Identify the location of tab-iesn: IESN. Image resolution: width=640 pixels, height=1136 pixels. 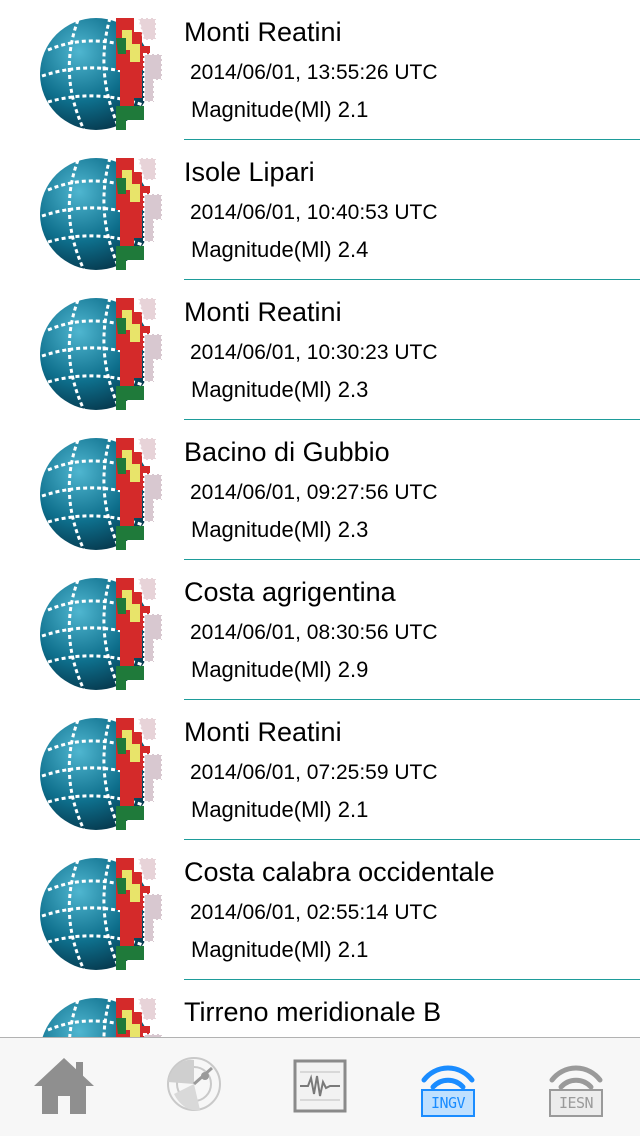
(576, 1086).